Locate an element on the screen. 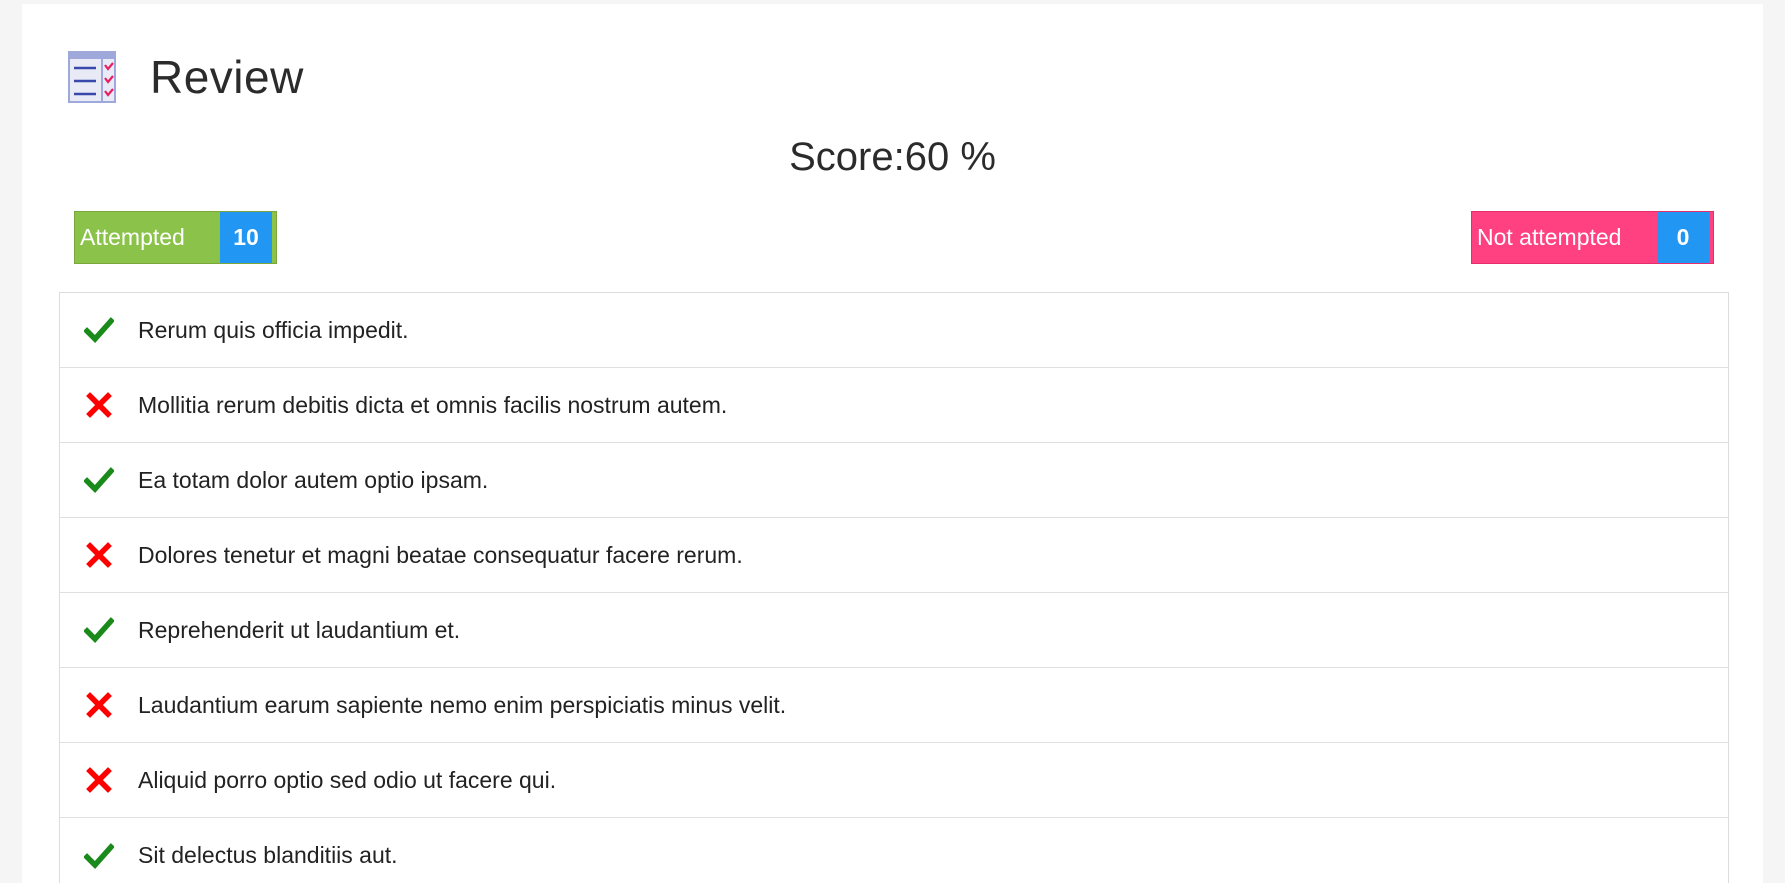 This screenshot has width=1785, height=883. question-text: Sit delectus blanditiis aut. is located at coordinates (268, 855).